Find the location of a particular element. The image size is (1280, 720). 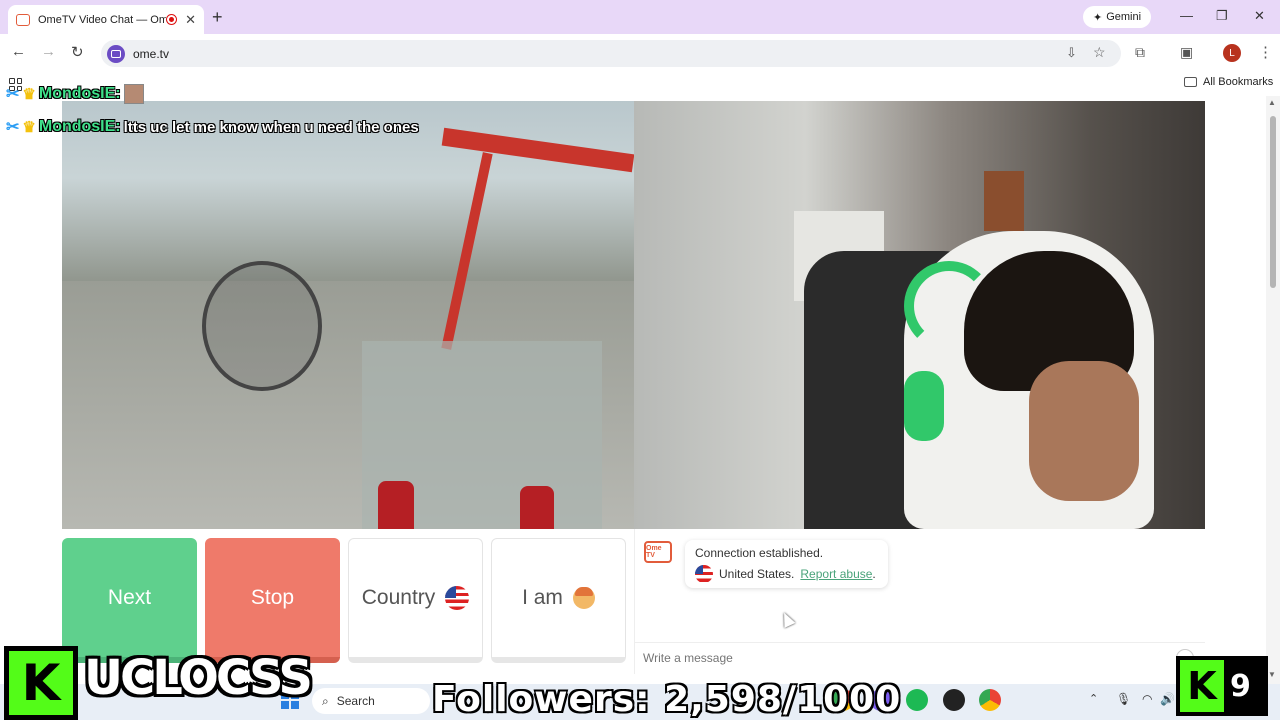

back-icon: ← is located at coordinates (18, 51).